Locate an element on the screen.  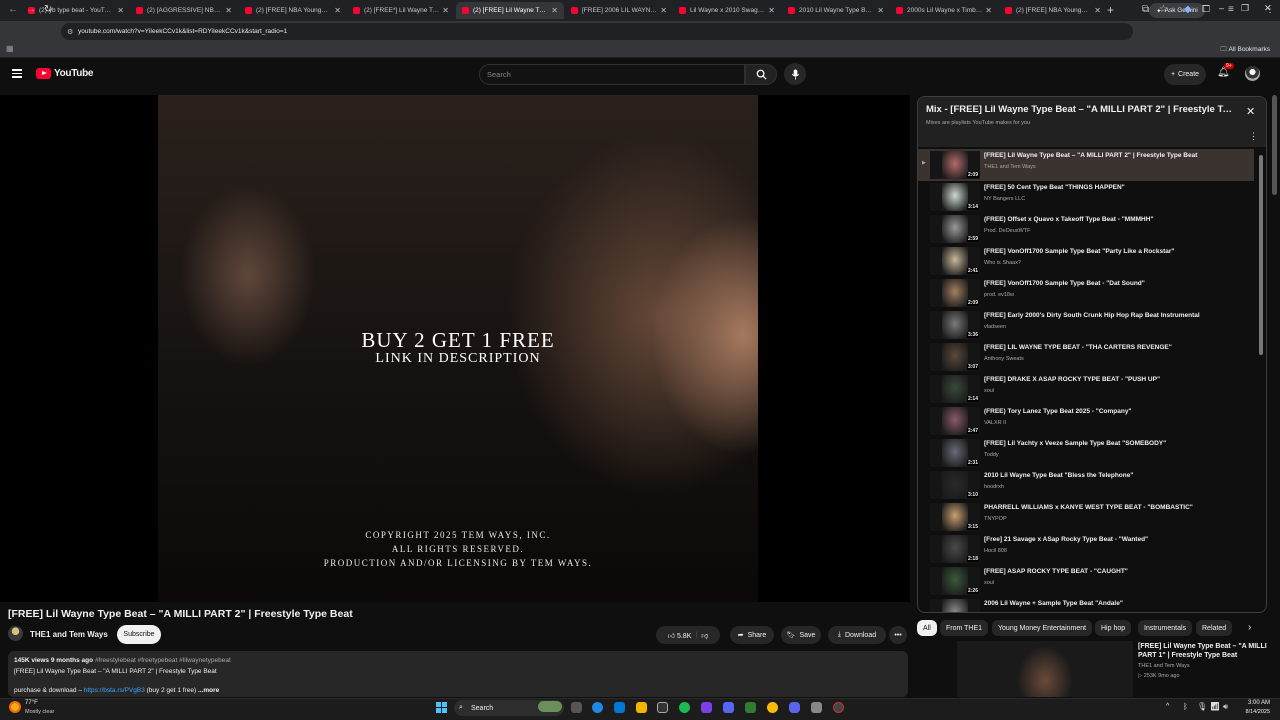
extensions-puzzle-icon: ⧠ is located at coordinates (1206, 9).